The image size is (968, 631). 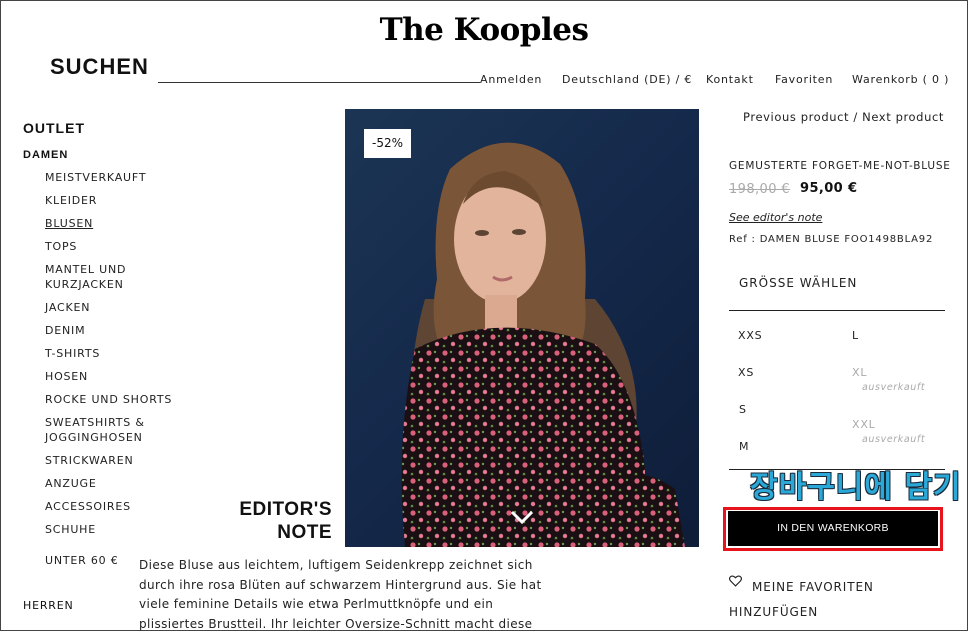 What do you see at coordinates (120, 200) in the screenshot?
I see `sidebar-item-kleider: KLEIDER` at bounding box center [120, 200].